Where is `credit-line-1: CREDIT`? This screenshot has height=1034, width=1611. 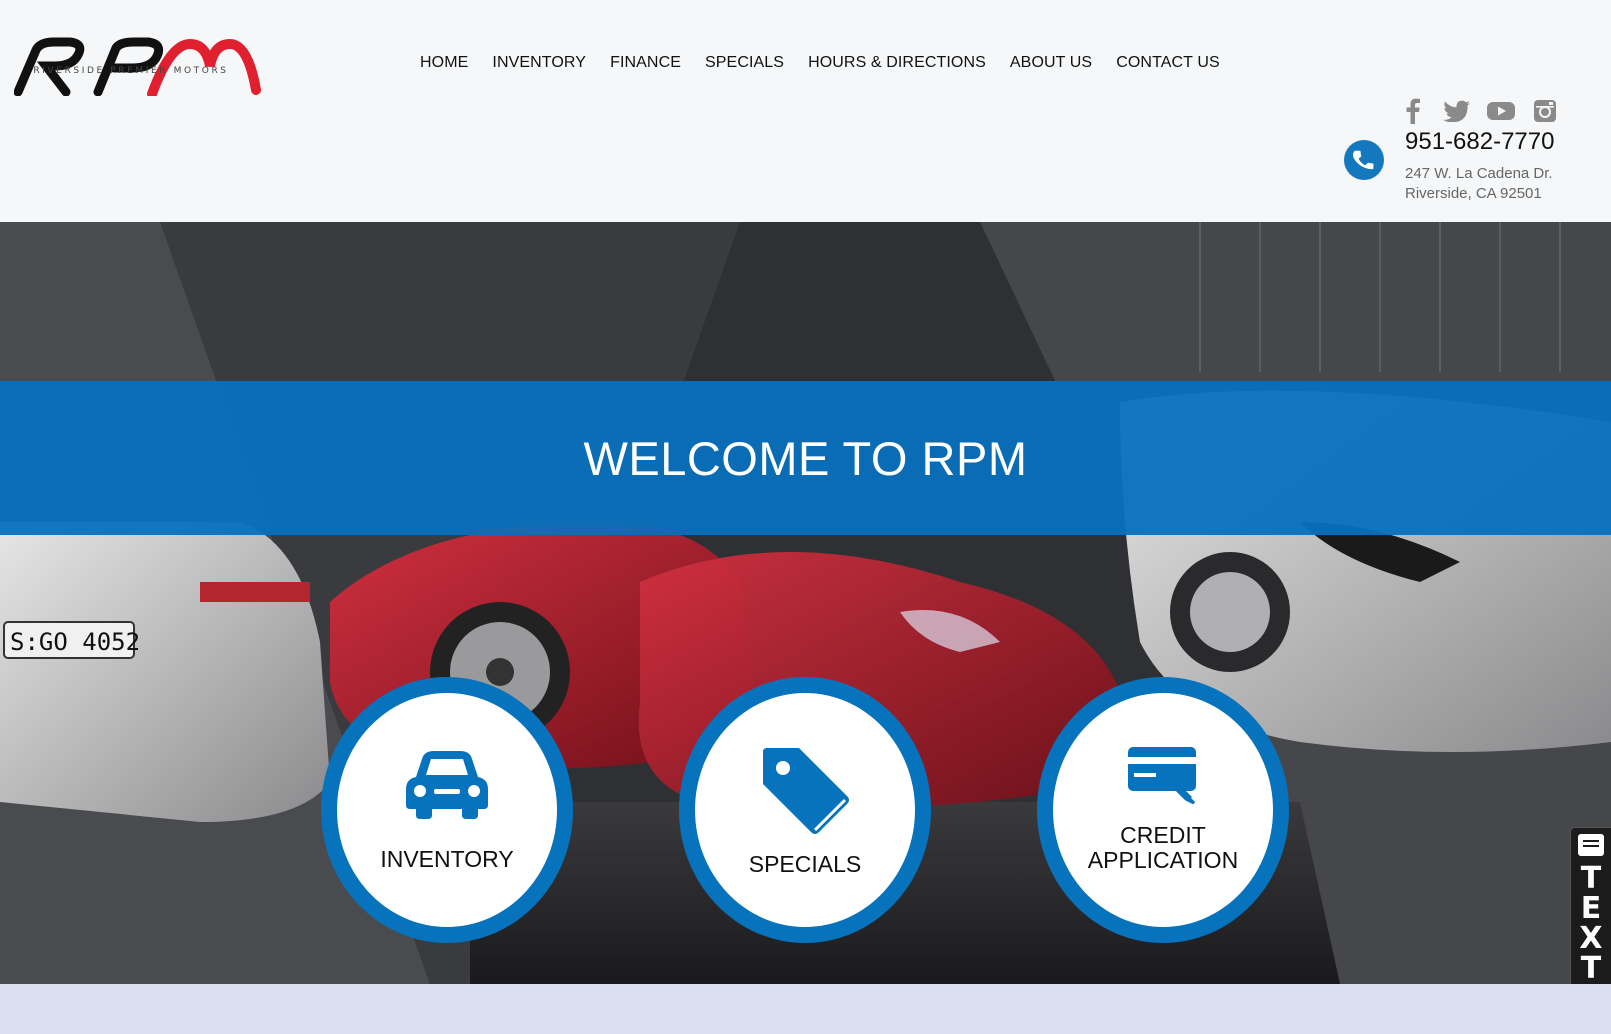 credit-line-1: CREDIT is located at coordinates (1163, 835).